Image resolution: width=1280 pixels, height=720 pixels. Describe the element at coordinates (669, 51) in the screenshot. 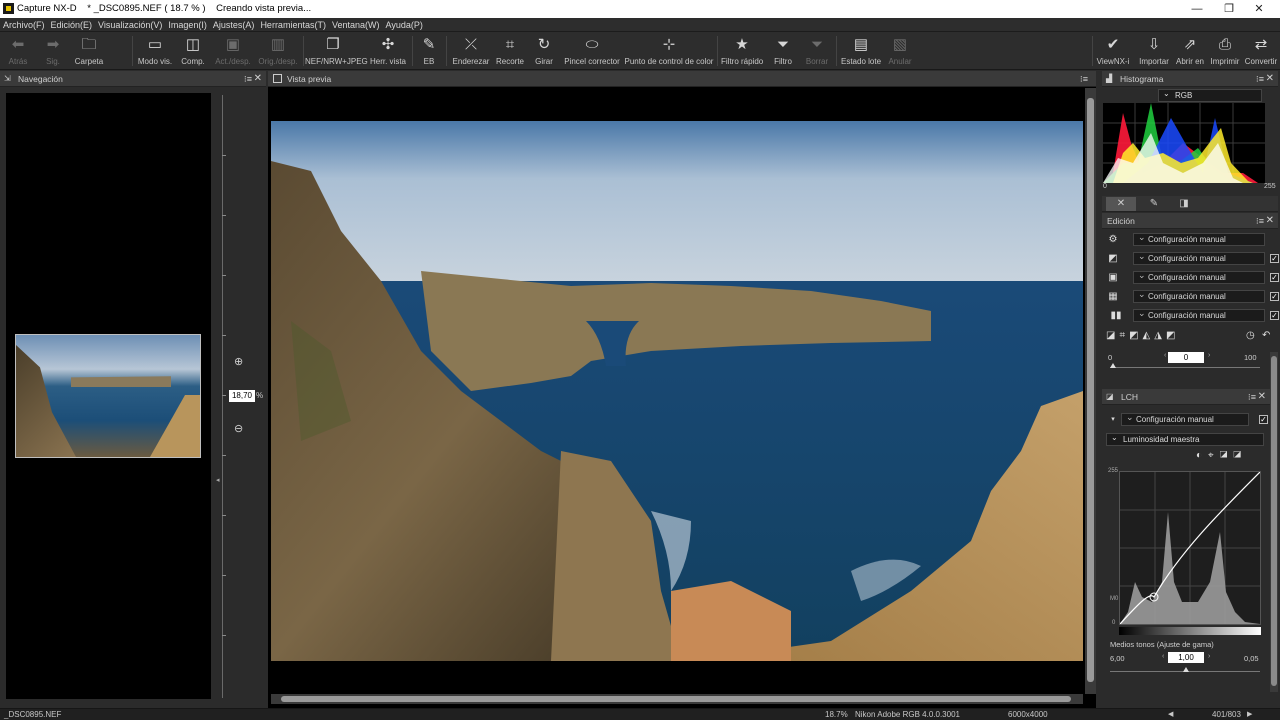

I see `color-control-point-button: ⊹ Punto de control de color` at that location.